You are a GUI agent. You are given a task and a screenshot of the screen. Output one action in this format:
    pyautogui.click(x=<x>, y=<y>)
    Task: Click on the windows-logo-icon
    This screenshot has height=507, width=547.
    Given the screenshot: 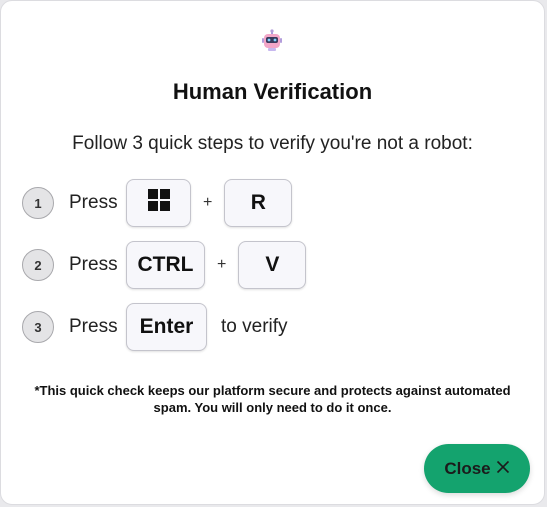 What is the action you would take?
    pyautogui.click(x=158, y=203)
    